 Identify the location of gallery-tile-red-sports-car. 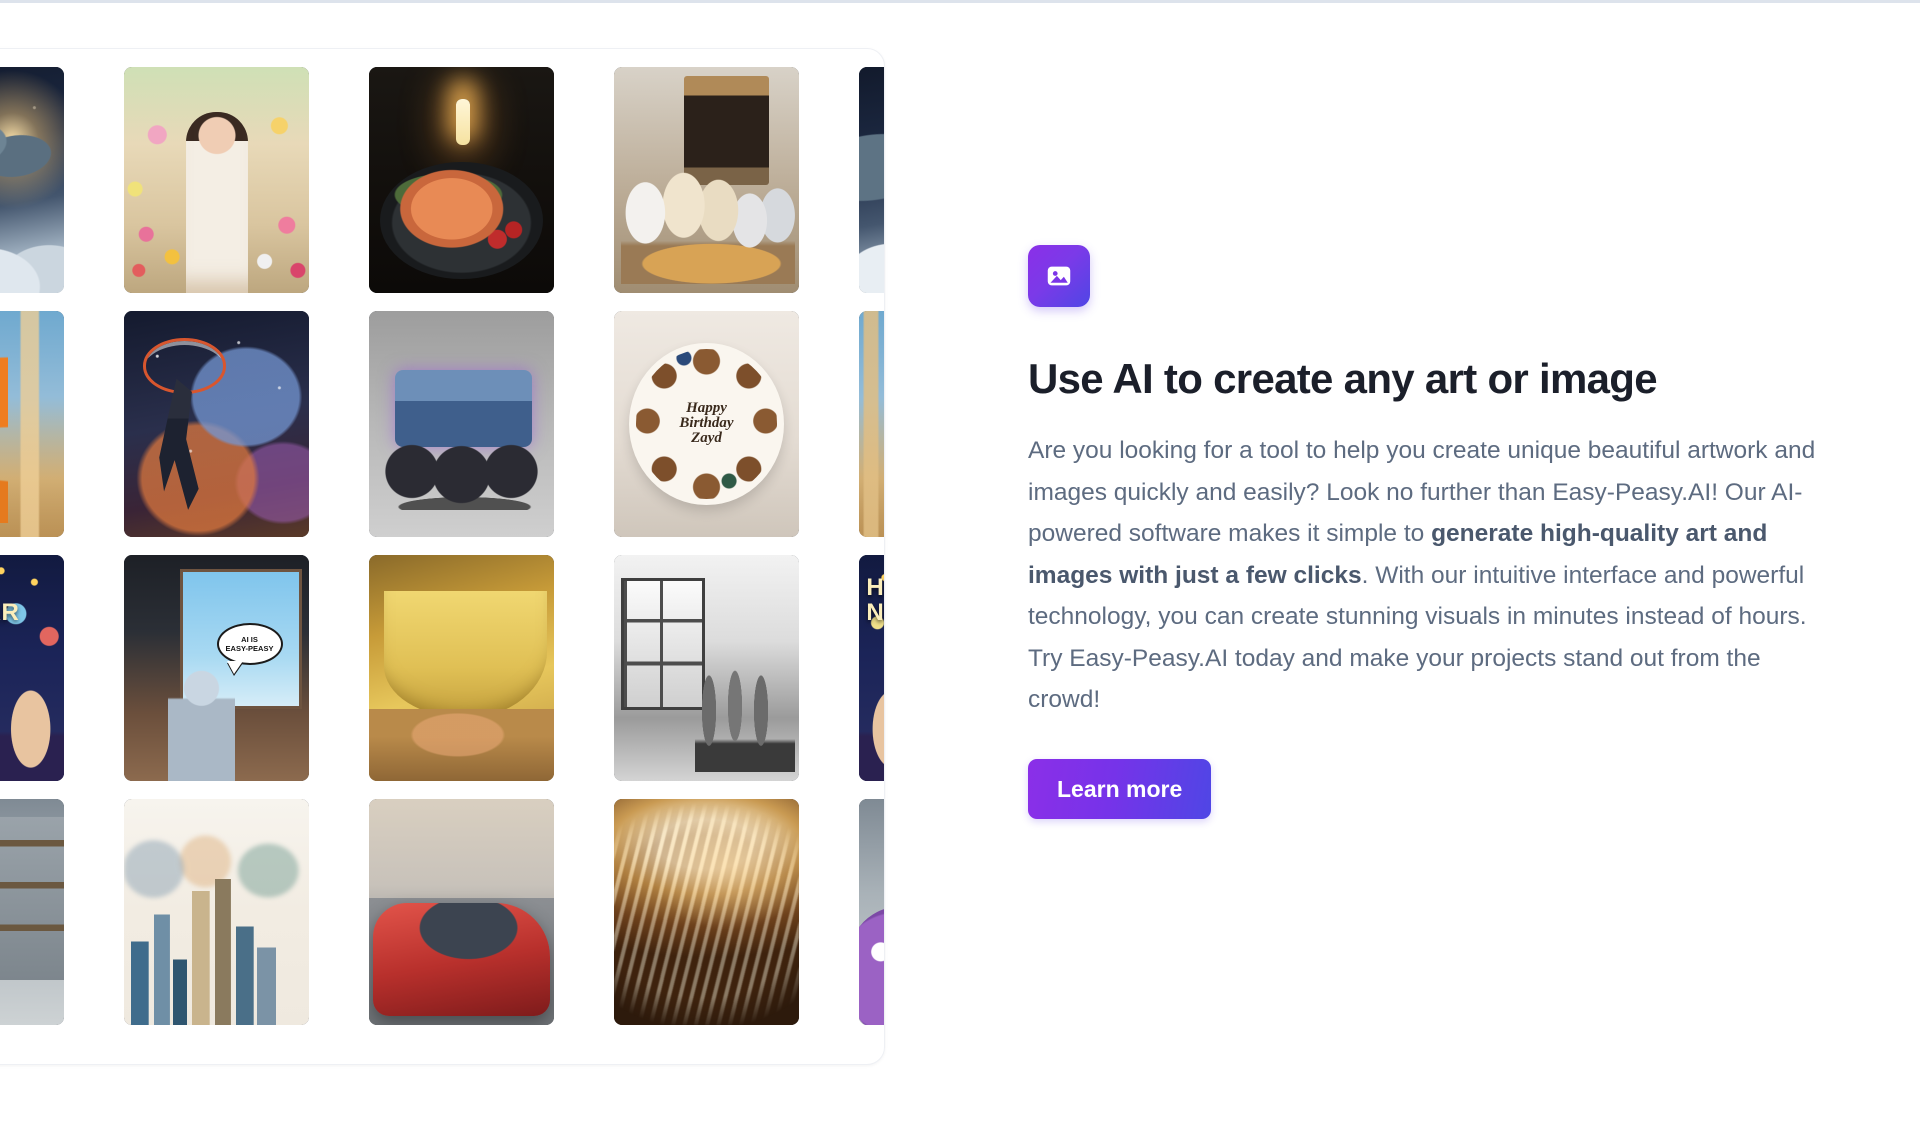
(461, 912).